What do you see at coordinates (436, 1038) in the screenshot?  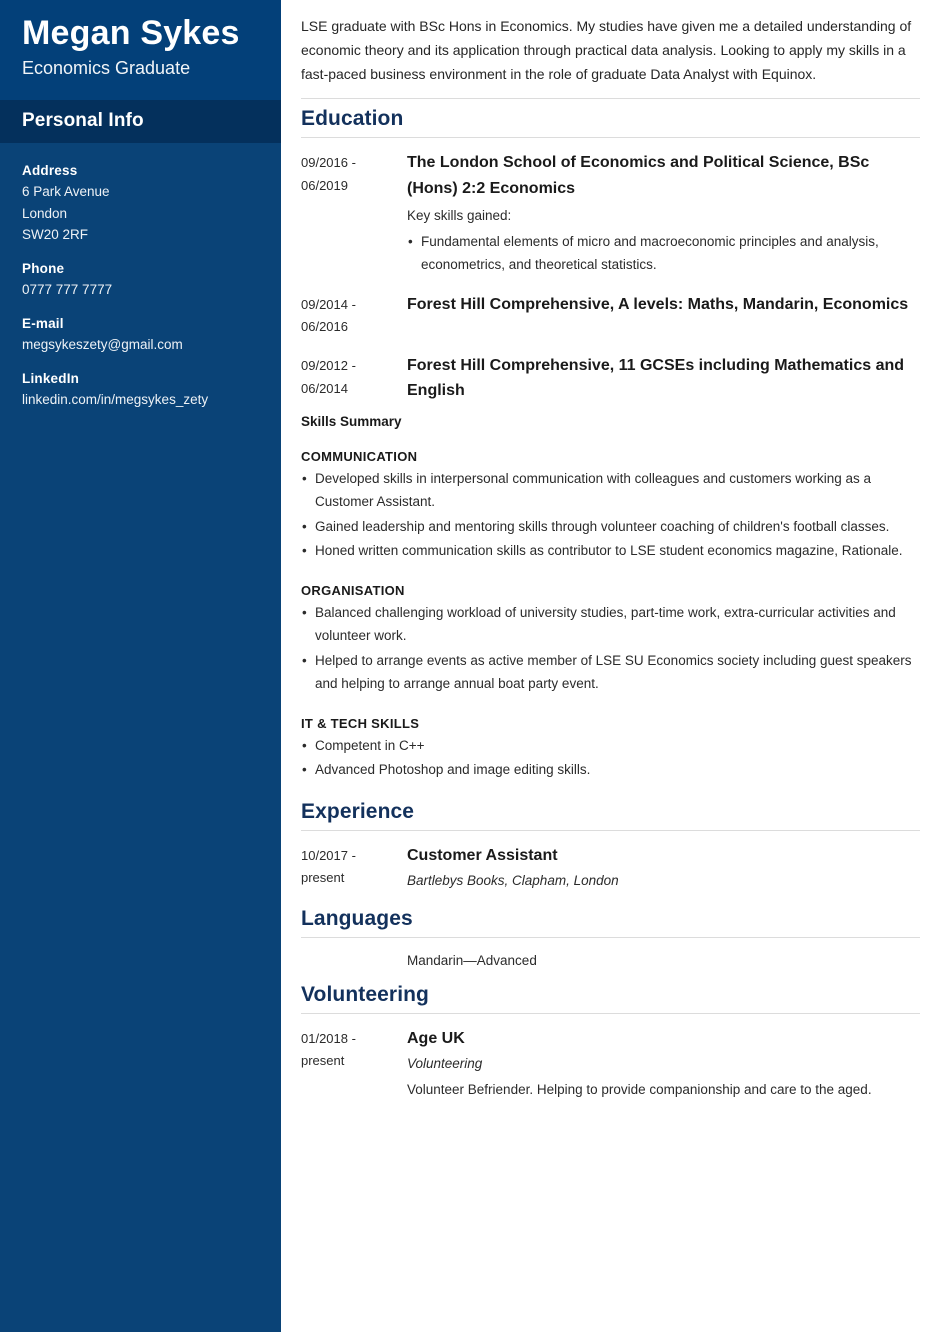 I see `volunteering-entry-heading: Age UK` at bounding box center [436, 1038].